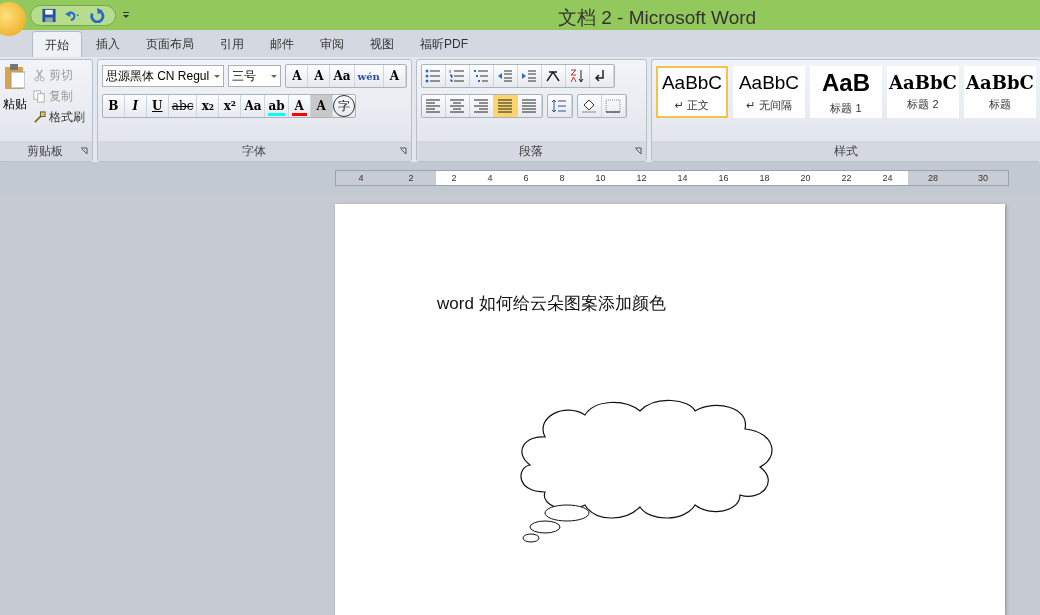 The width and height of the screenshot is (1040, 615). Describe the element at coordinates (723, 178) in the screenshot. I see `ruler-number: 16` at that location.